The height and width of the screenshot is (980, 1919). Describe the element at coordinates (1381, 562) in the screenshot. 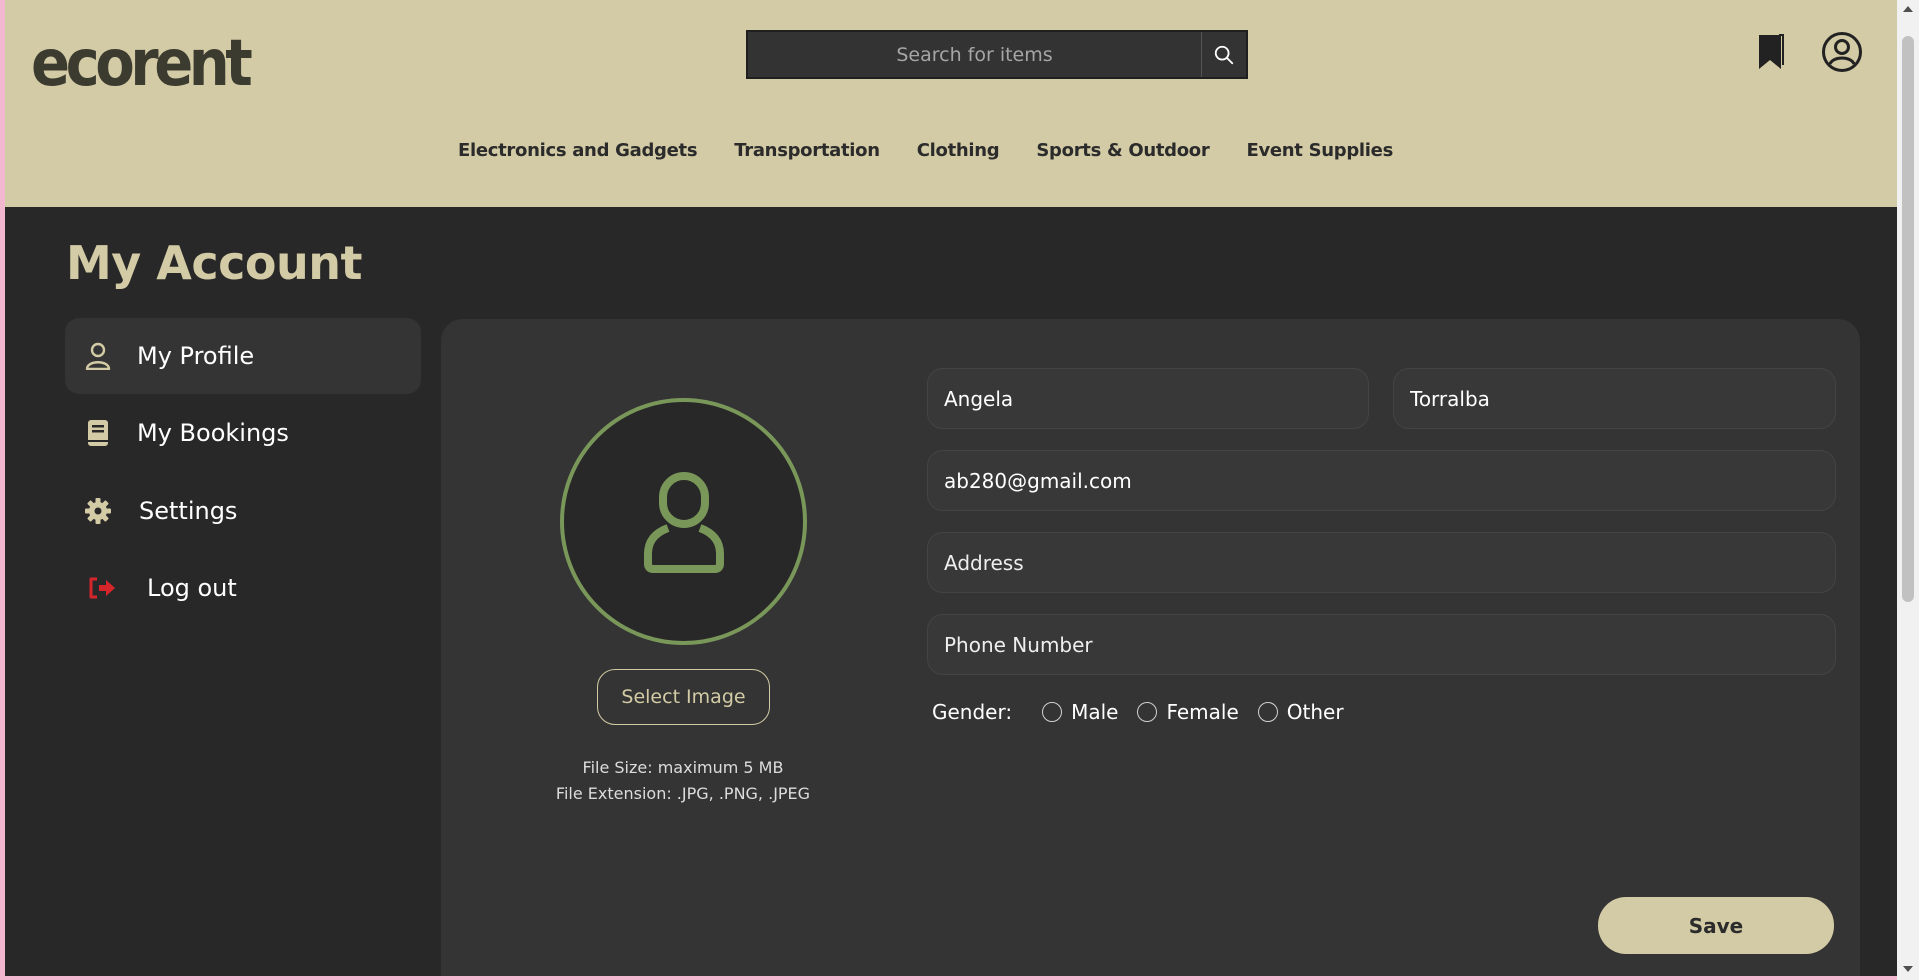

I see `address-field` at that location.